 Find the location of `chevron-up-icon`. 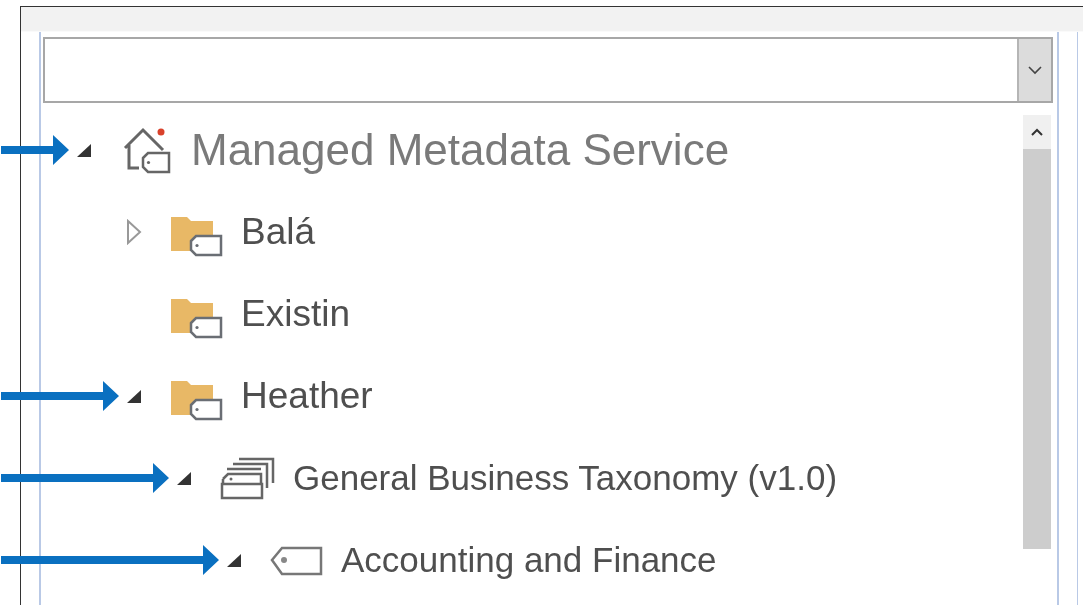

chevron-up-icon is located at coordinates (1037, 132).